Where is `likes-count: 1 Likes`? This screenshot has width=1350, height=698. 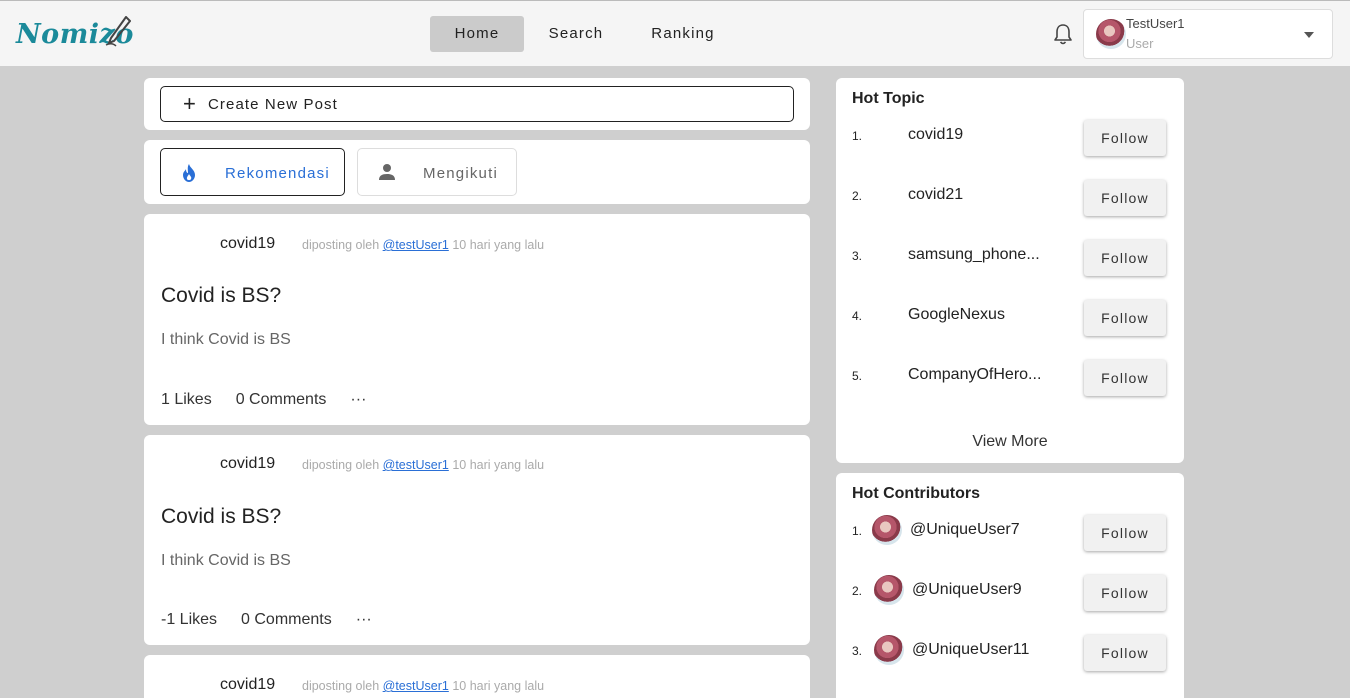 likes-count: 1 Likes is located at coordinates (186, 400).